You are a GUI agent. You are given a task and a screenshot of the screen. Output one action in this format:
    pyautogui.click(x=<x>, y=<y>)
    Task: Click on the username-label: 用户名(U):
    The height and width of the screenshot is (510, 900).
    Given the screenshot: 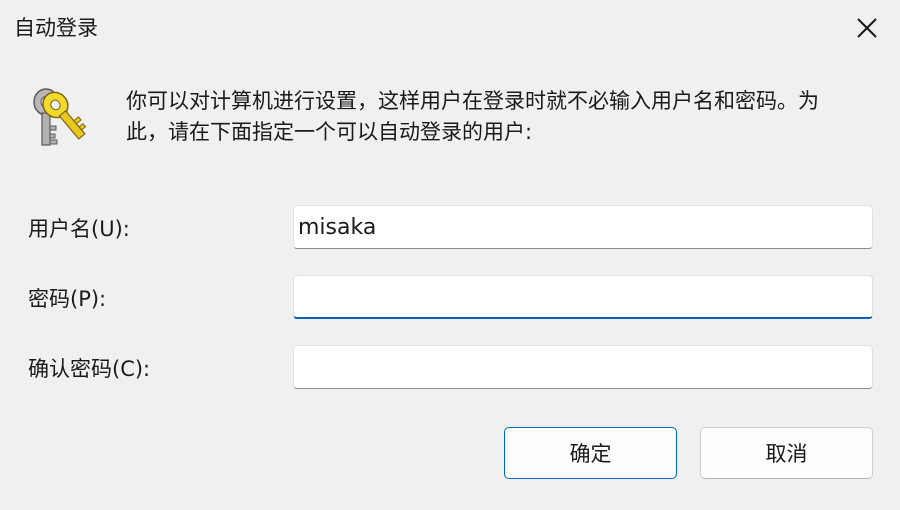 What is the action you would take?
    pyautogui.click(x=79, y=229)
    